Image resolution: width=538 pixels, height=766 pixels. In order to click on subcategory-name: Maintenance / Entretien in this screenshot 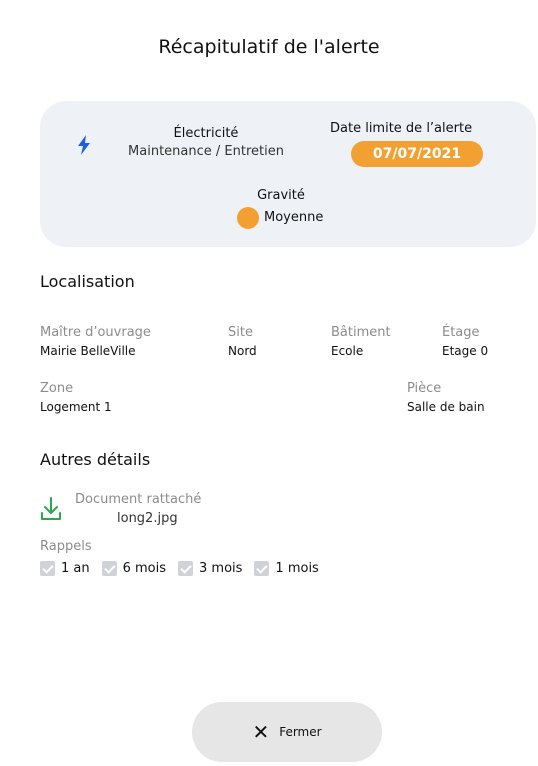, I will do `click(206, 151)`.